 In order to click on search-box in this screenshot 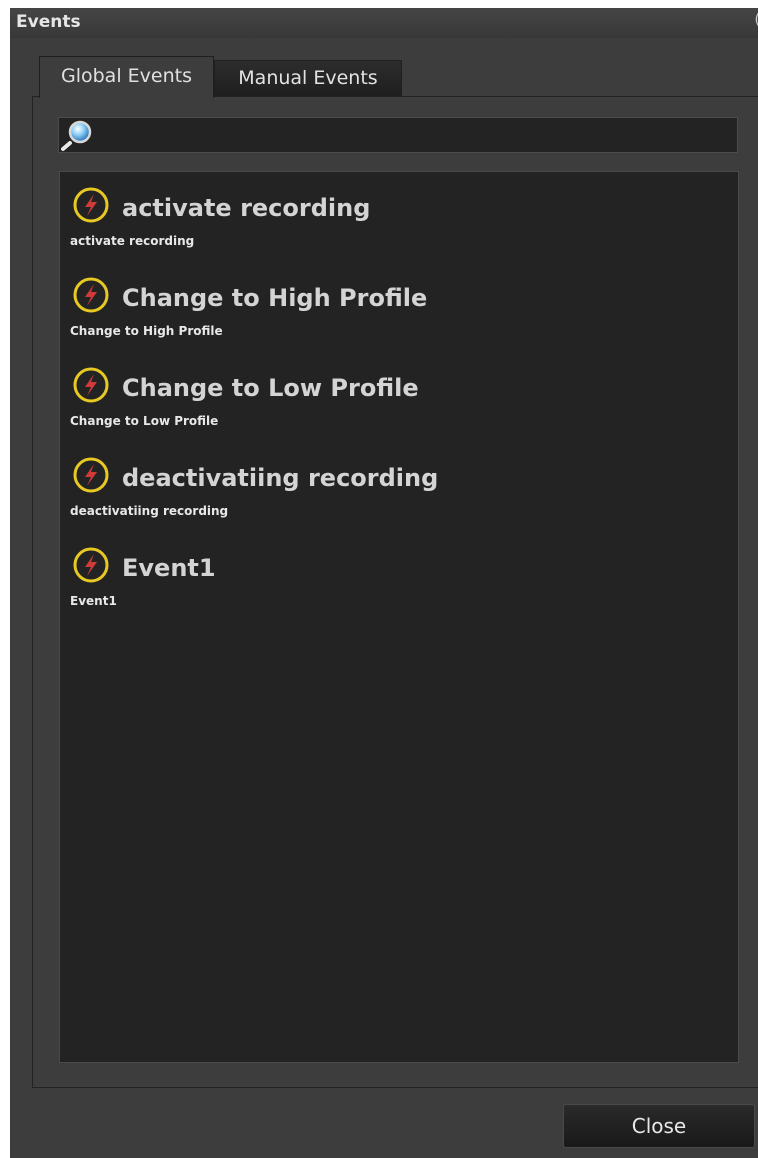, I will do `click(398, 135)`.